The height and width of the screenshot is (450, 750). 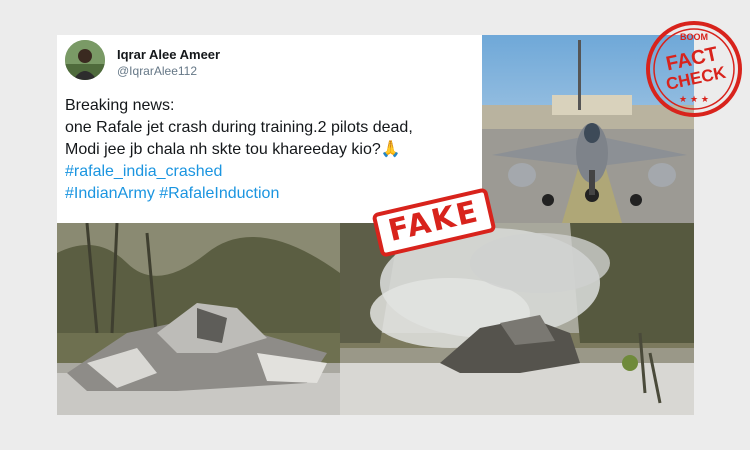 What do you see at coordinates (275, 172) in the screenshot?
I see `hashtag-link: #rafale_india_crashed` at bounding box center [275, 172].